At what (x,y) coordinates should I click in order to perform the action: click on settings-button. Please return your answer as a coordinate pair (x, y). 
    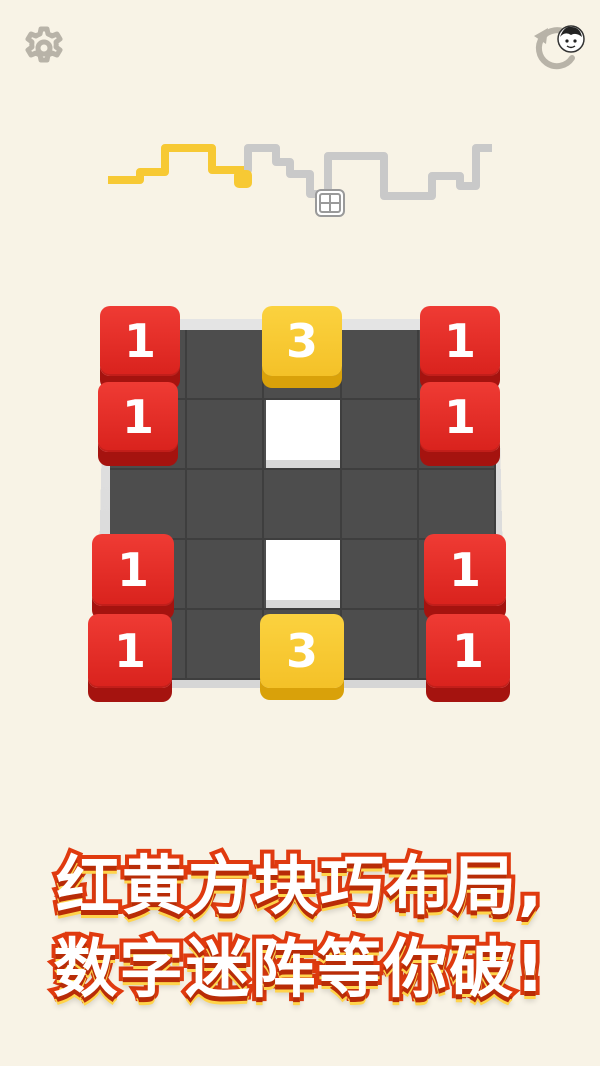
    Looking at the image, I should click on (44, 48).